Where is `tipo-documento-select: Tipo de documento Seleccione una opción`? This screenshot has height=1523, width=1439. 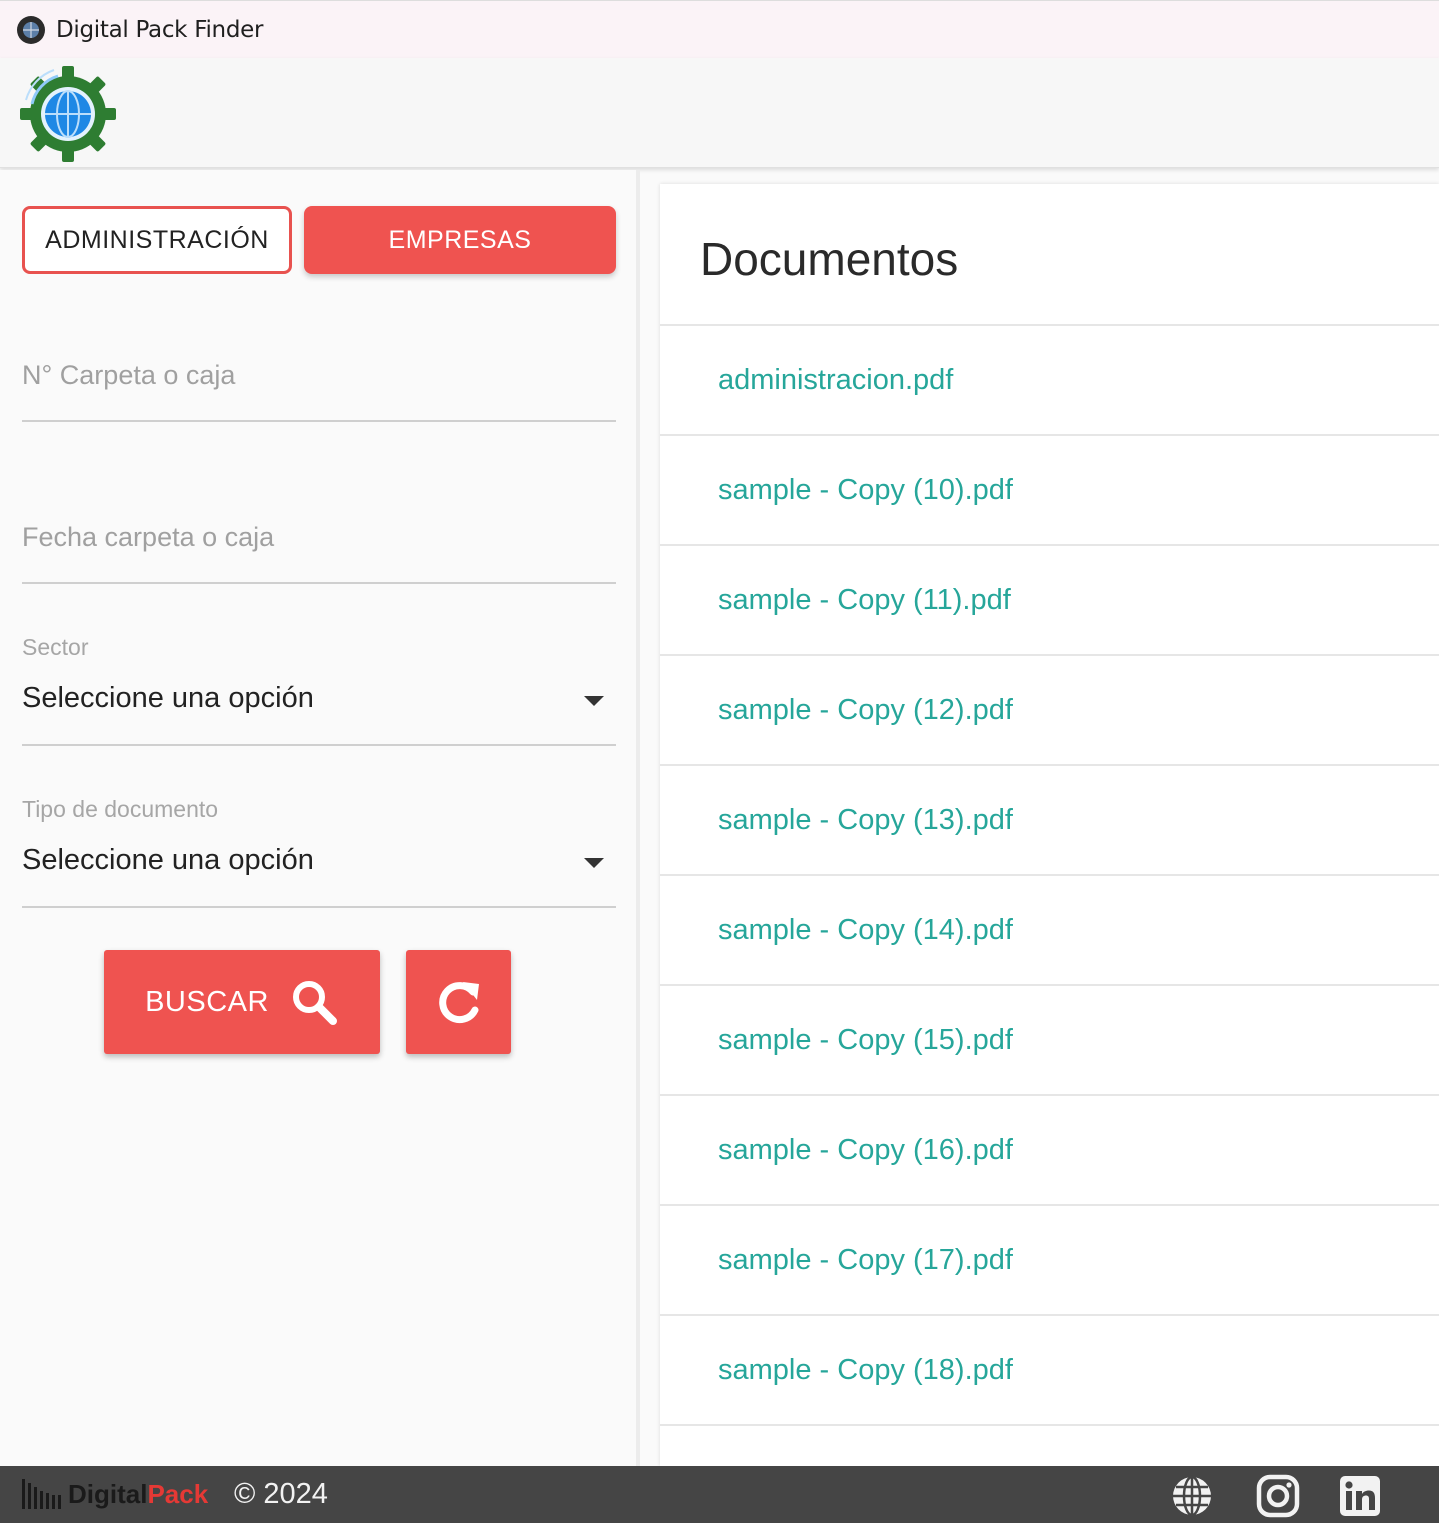
tipo-documento-select: Tipo de documento Seleccione una opción is located at coordinates (319, 852).